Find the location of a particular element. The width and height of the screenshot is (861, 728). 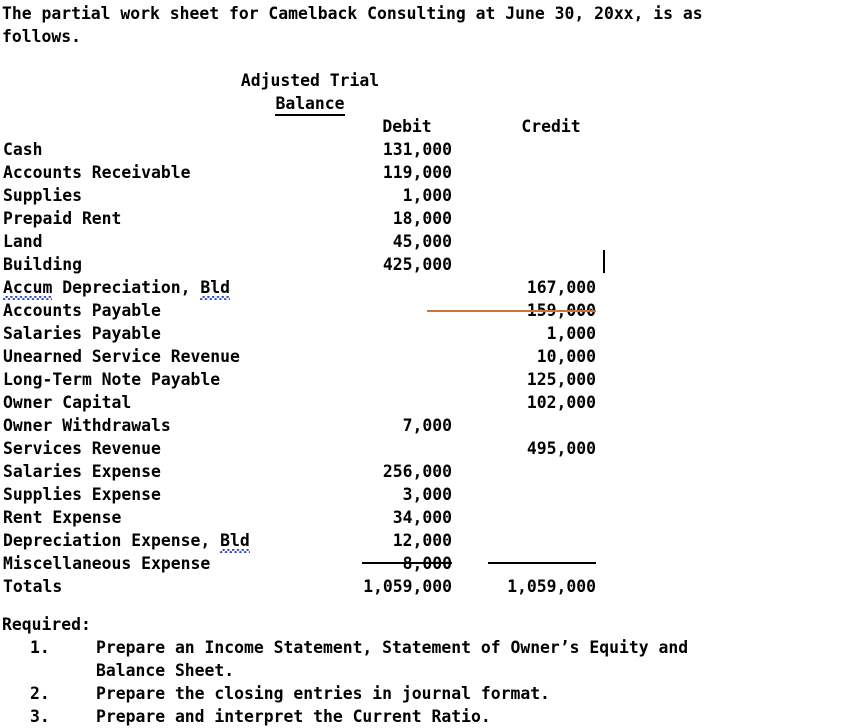

row-credit: 167,000 is located at coordinates (561, 287).